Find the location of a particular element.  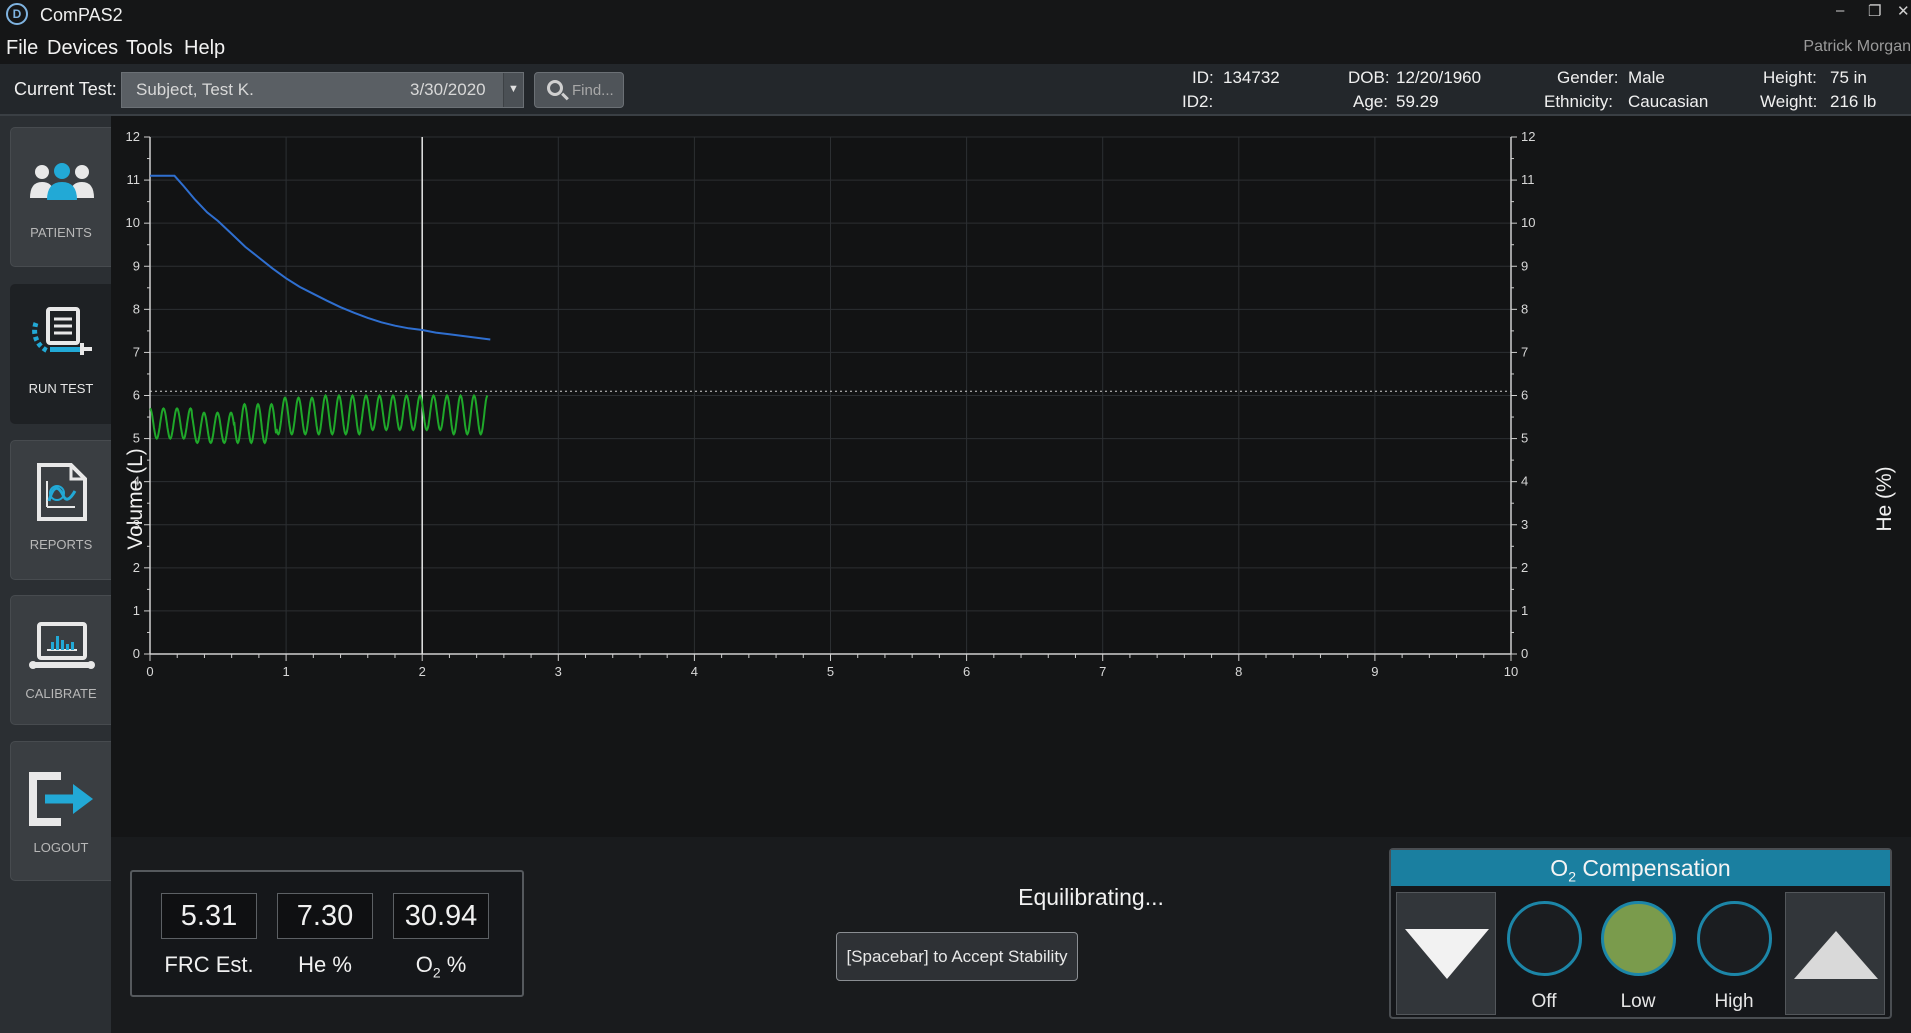

y2-tick-label: 7 is located at coordinates (1524, 351).